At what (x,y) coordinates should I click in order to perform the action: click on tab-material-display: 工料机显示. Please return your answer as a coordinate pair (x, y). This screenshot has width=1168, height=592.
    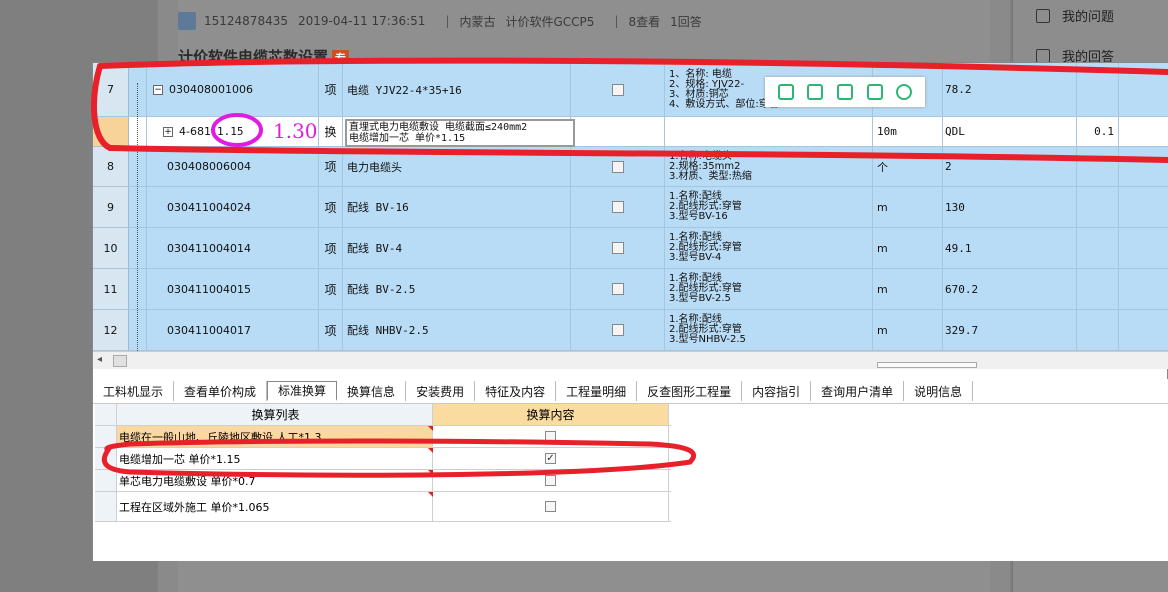
    Looking at the image, I should click on (134, 391).